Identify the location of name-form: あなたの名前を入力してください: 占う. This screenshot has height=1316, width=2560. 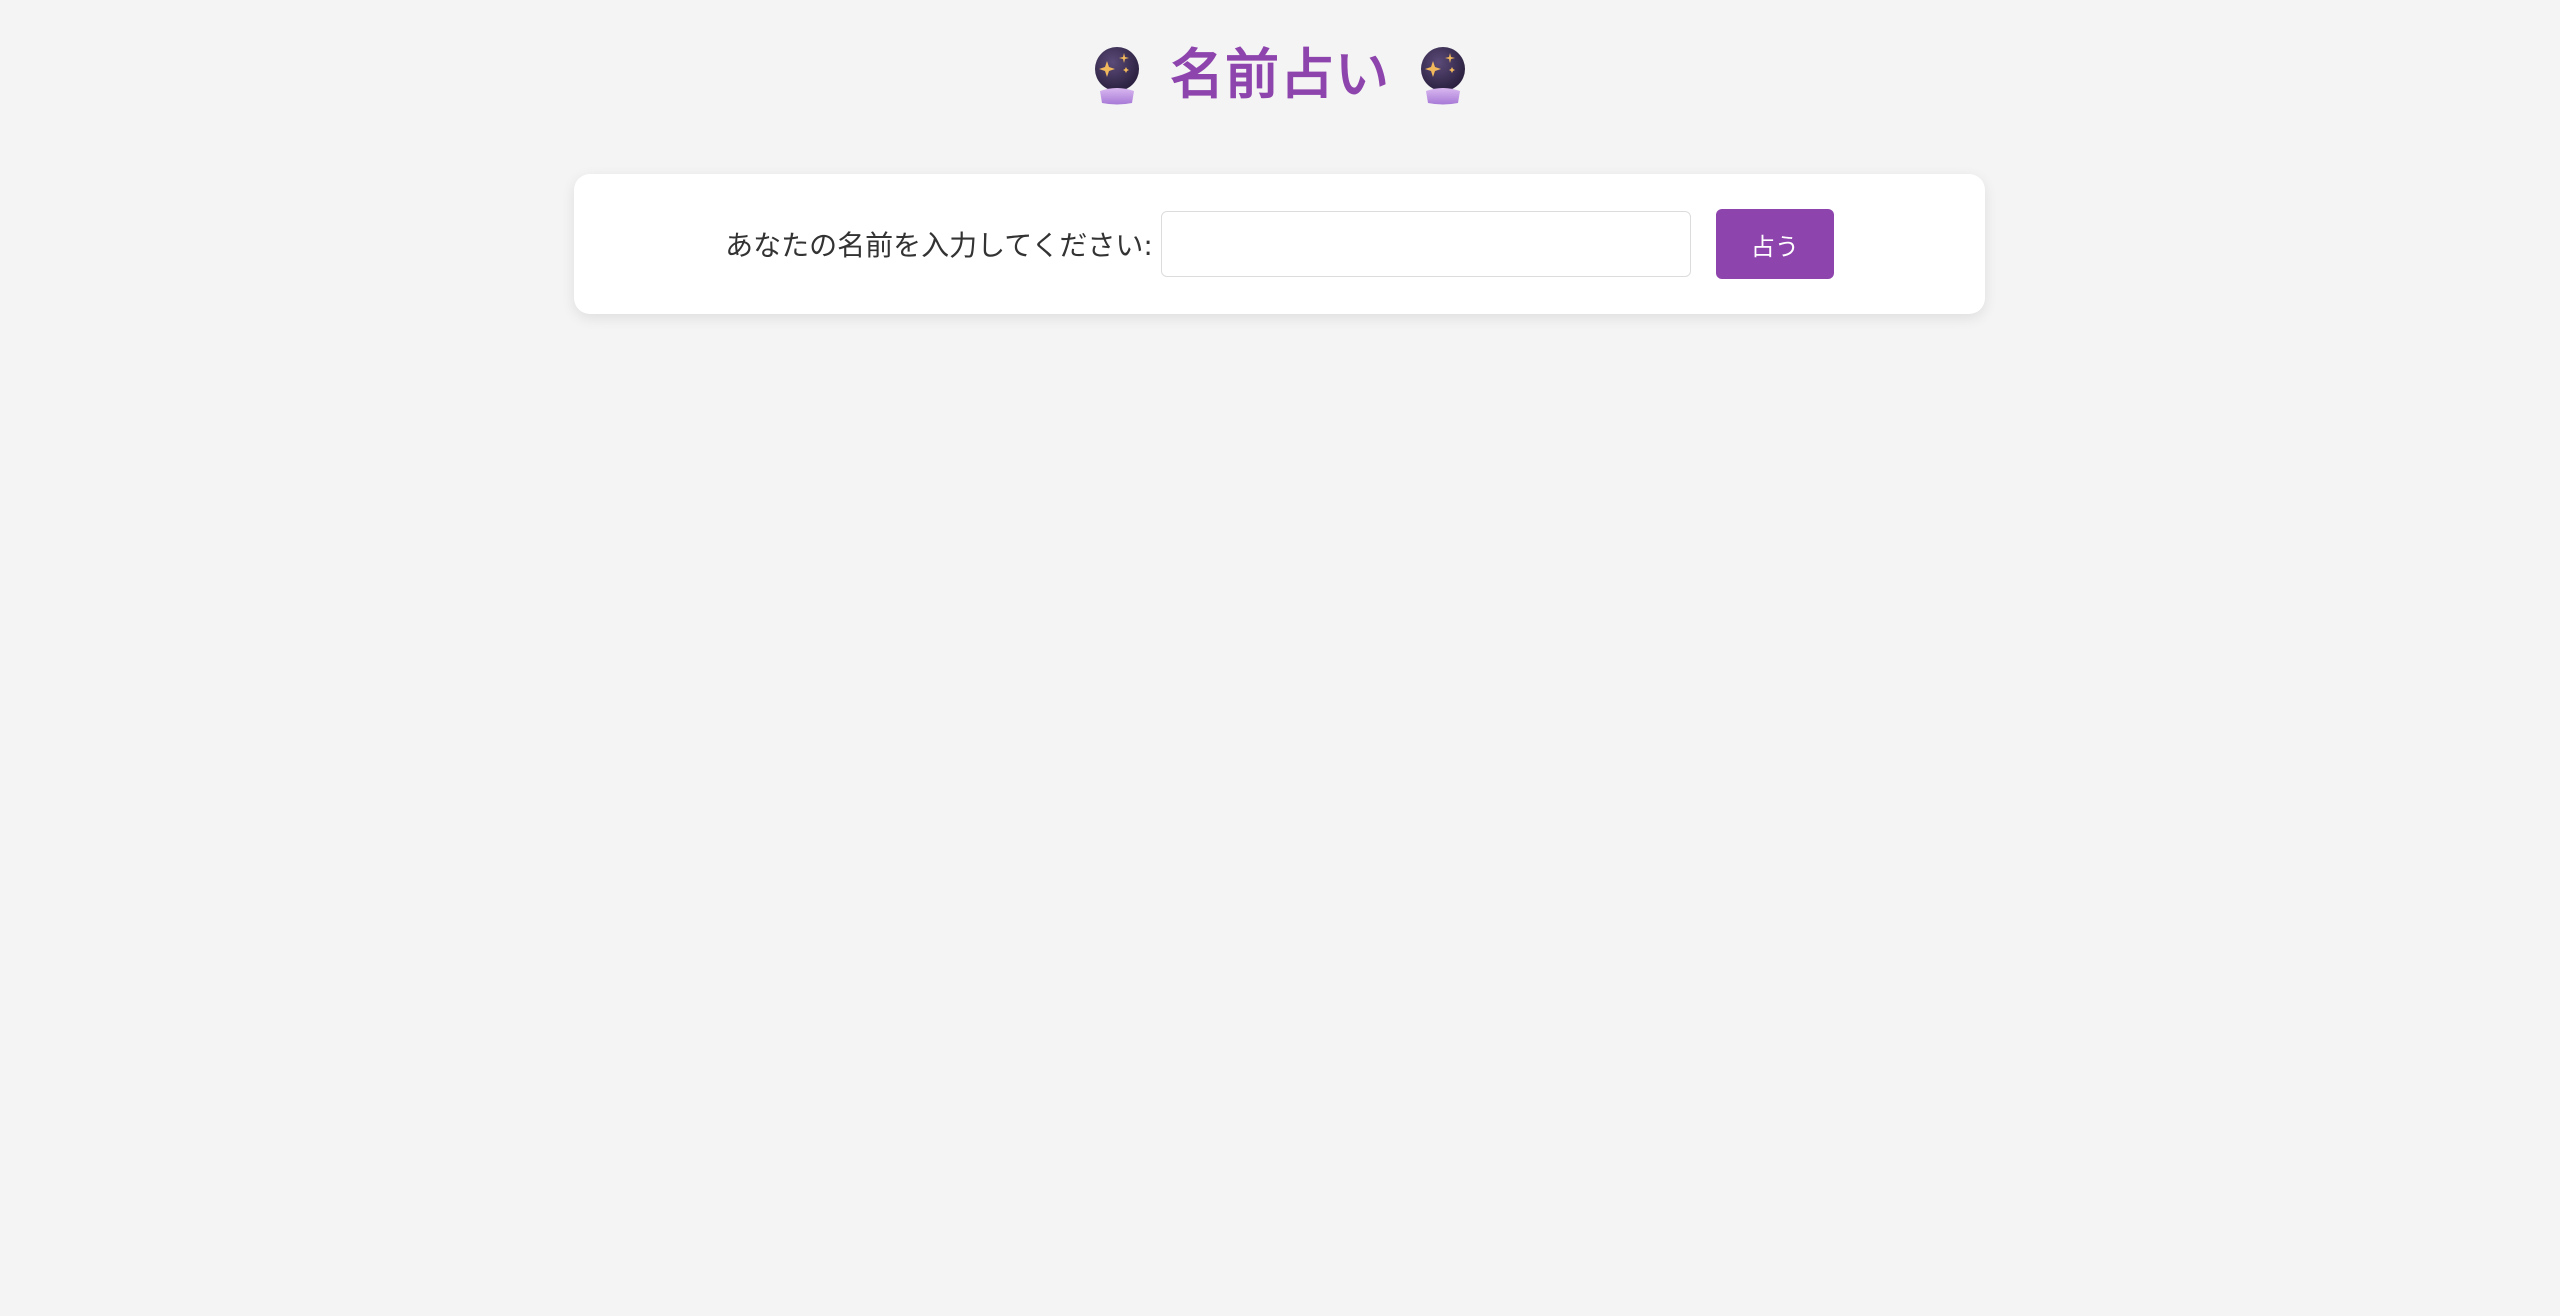
(1279, 244).